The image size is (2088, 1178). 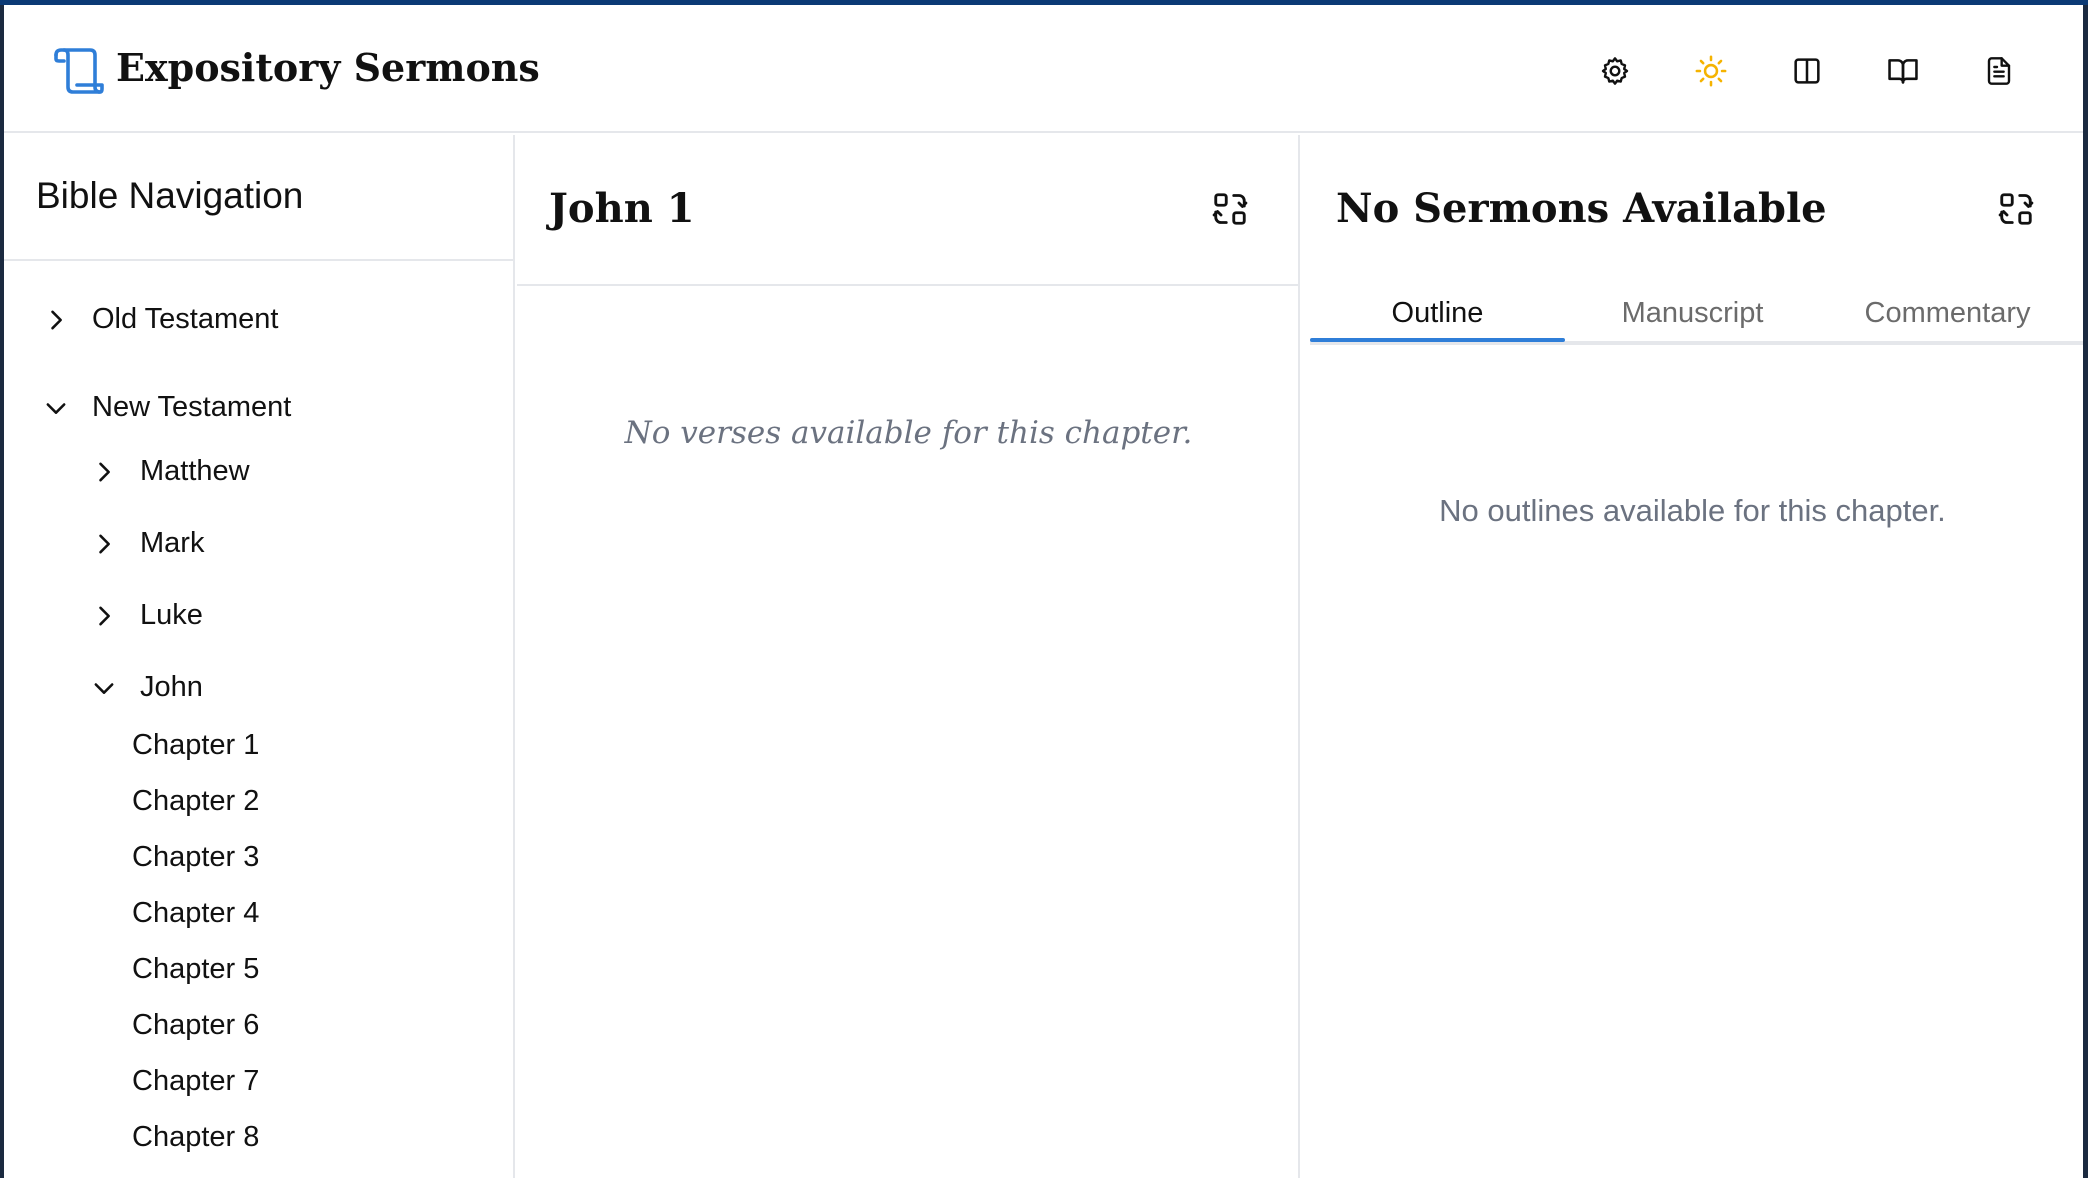 I want to click on scripture-title: John 1, so click(x=622, y=208).